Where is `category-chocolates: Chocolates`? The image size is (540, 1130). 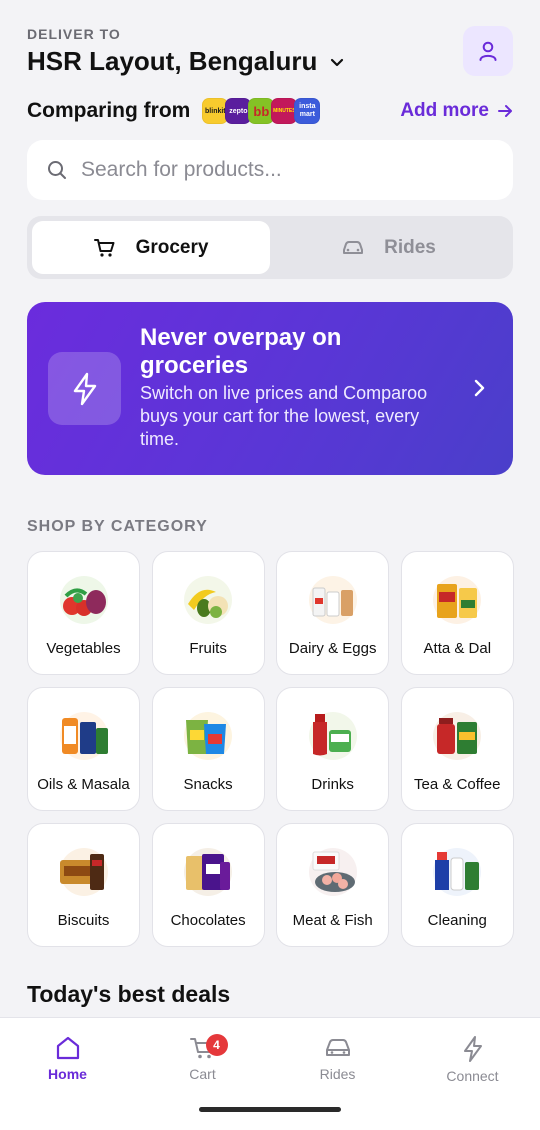 category-chocolates: Chocolates is located at coordinates (208, 885).